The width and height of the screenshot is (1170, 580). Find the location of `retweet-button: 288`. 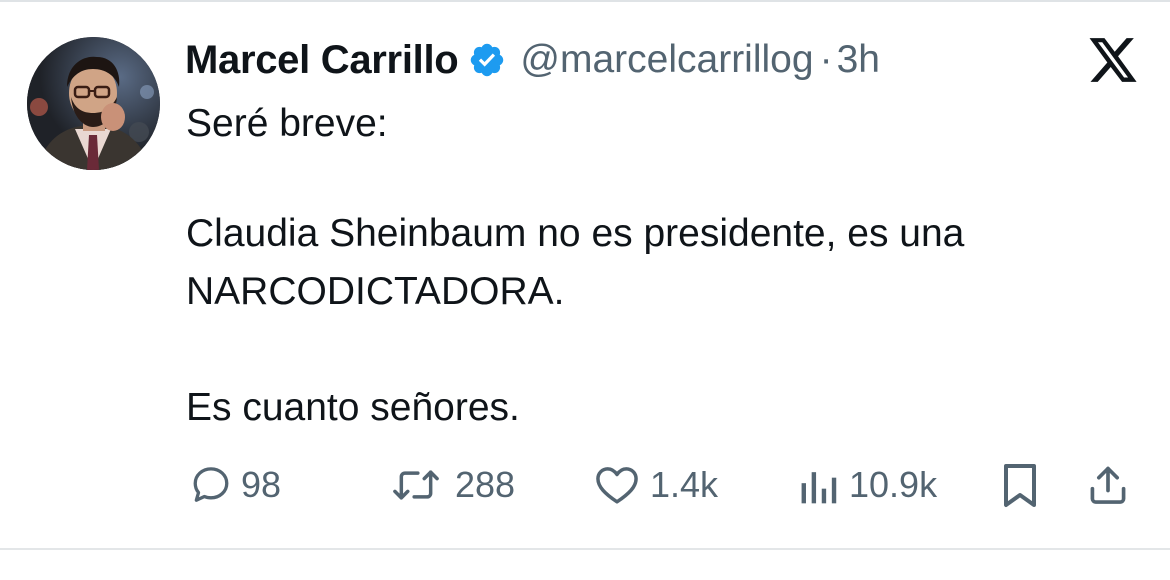

retweet-button: 288 is located at coordinates (450, 485).